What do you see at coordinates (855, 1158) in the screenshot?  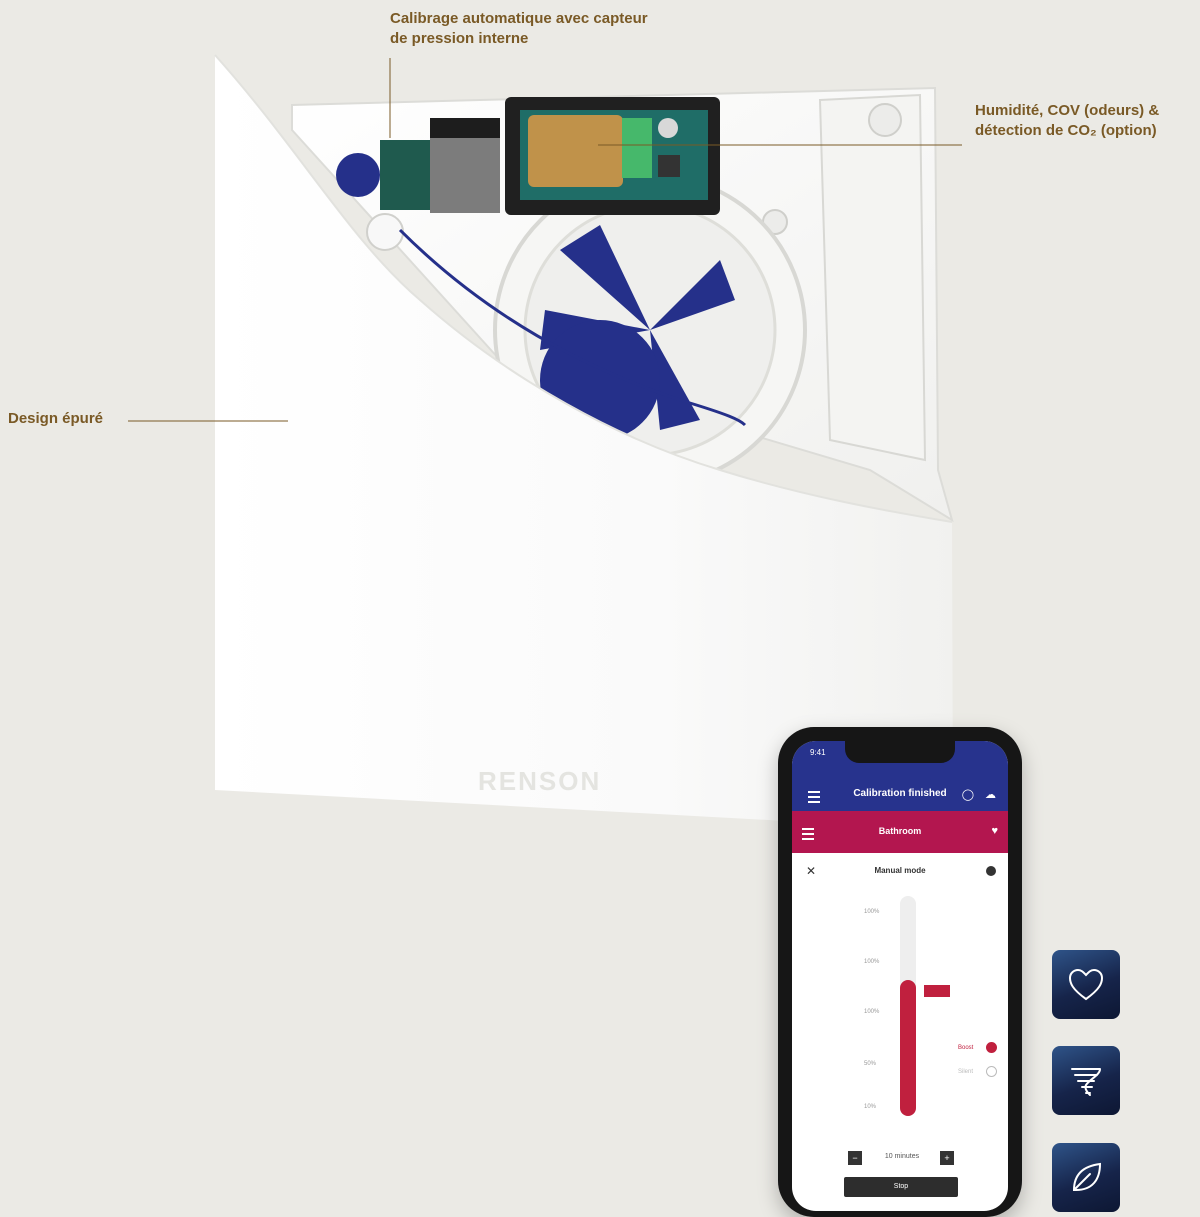 I see `duration-minus-button: −` at bounding box center [855, 1158].